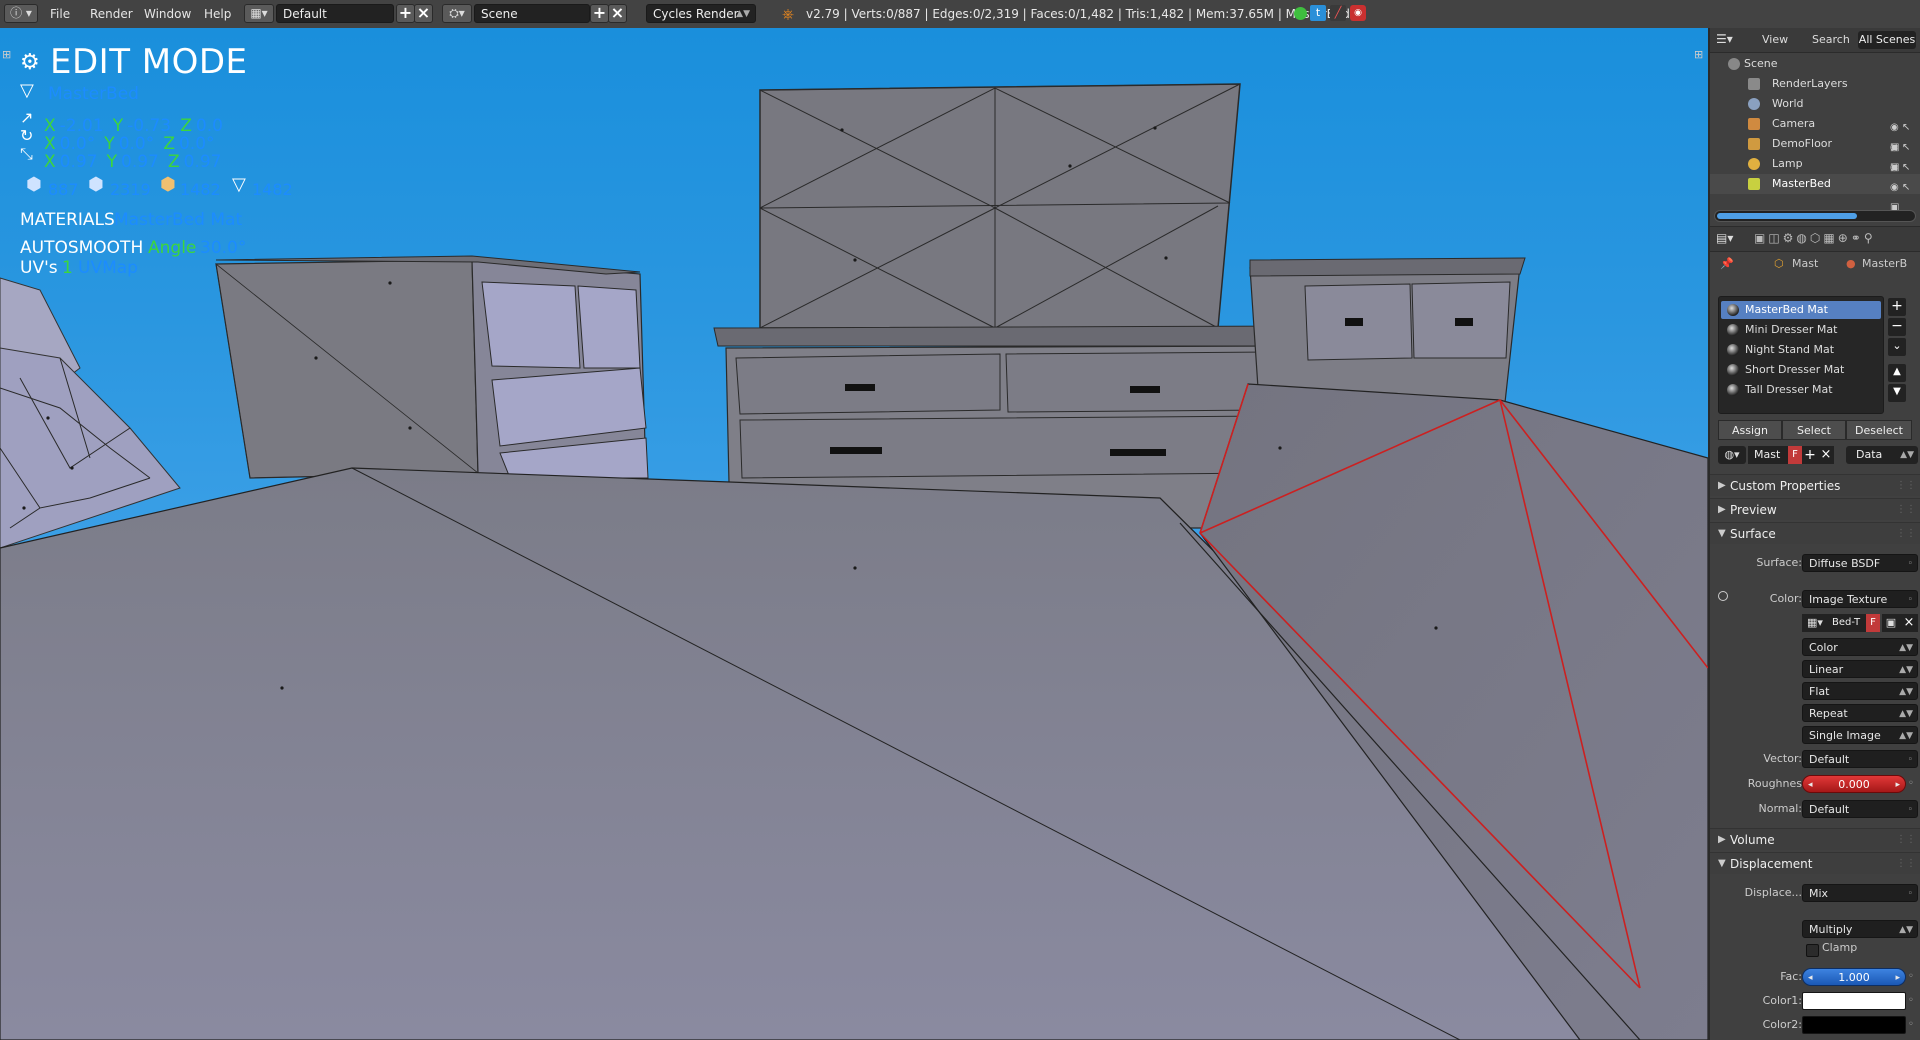 Image resolution: width=1920 pixels, height=1040 pixels. What do you see at coordinates (1815, 238) in the screenshot?
I see `properties-tabs: ▣◫⚙◍⬡▦⊕⚭⚲` at bounding box center [1815, 238].